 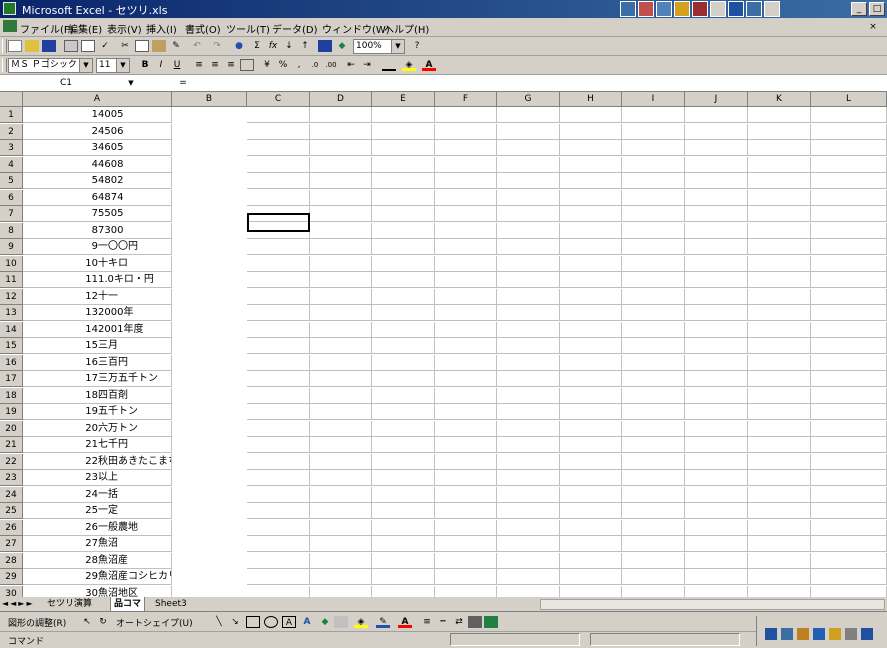 What do you see at coordinates (97, 544) in the screenshot?
I see `cell-a: 27魚沼` at bounding box center [97, 544].